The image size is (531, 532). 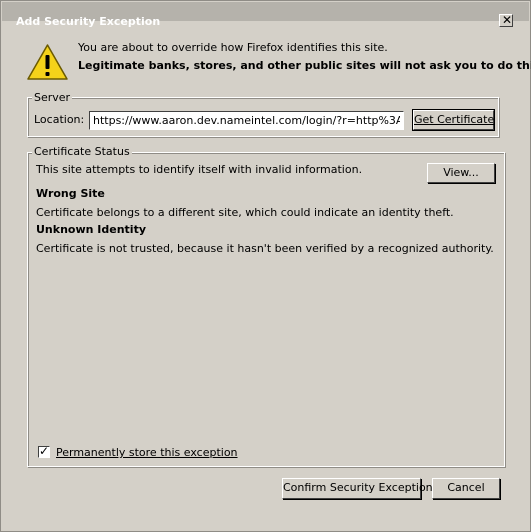 What do you see at coordinates (70, 193) in the screenshot?
I see `issue-heading: Wrong Site` at bounding box center [70, 193].